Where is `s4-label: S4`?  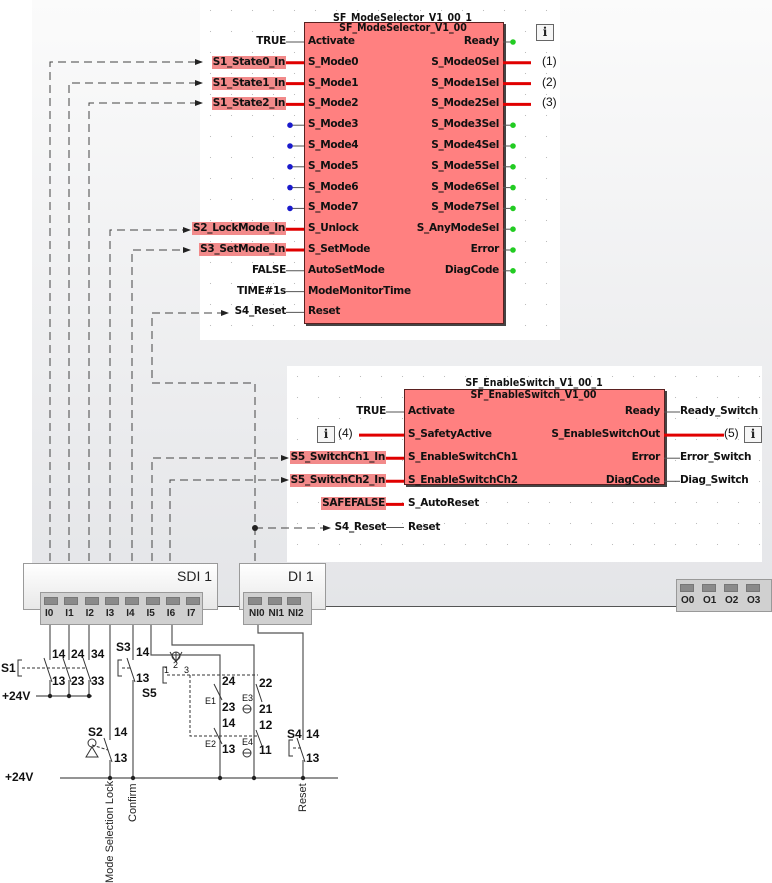
s4-label: S4 is located at coordinates (294, 734).